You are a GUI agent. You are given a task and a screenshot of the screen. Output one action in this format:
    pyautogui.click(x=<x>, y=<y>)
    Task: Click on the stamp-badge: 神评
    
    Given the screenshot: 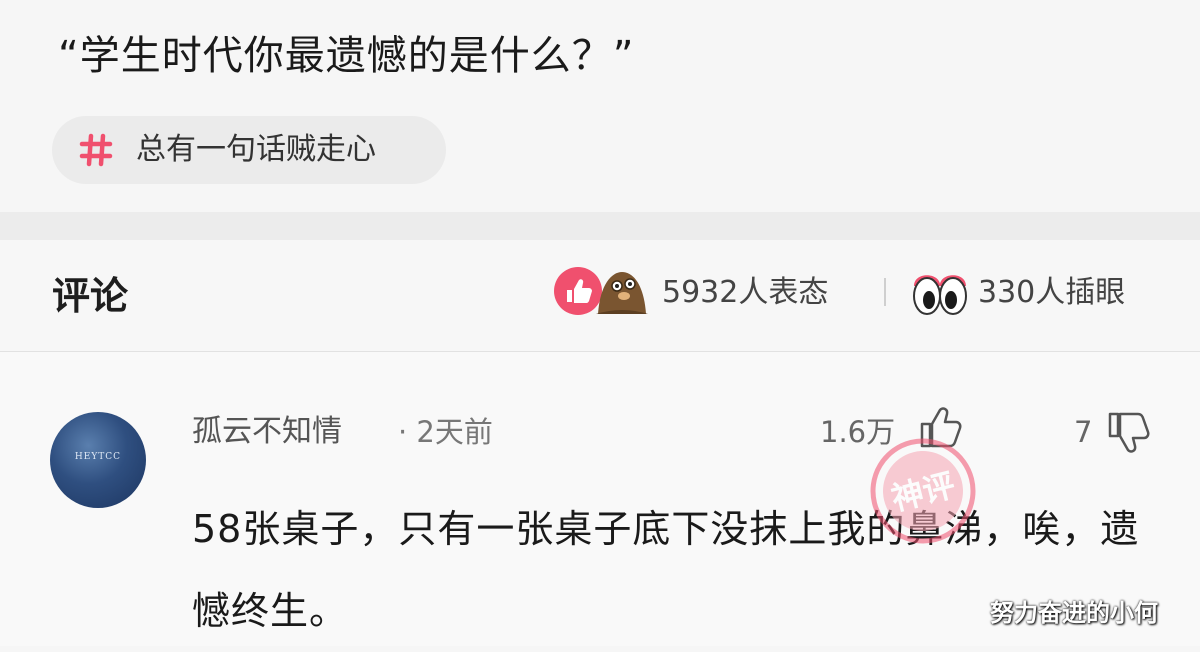 What is the action you would take?
    pyautogui.click(x=923, y=491)
    